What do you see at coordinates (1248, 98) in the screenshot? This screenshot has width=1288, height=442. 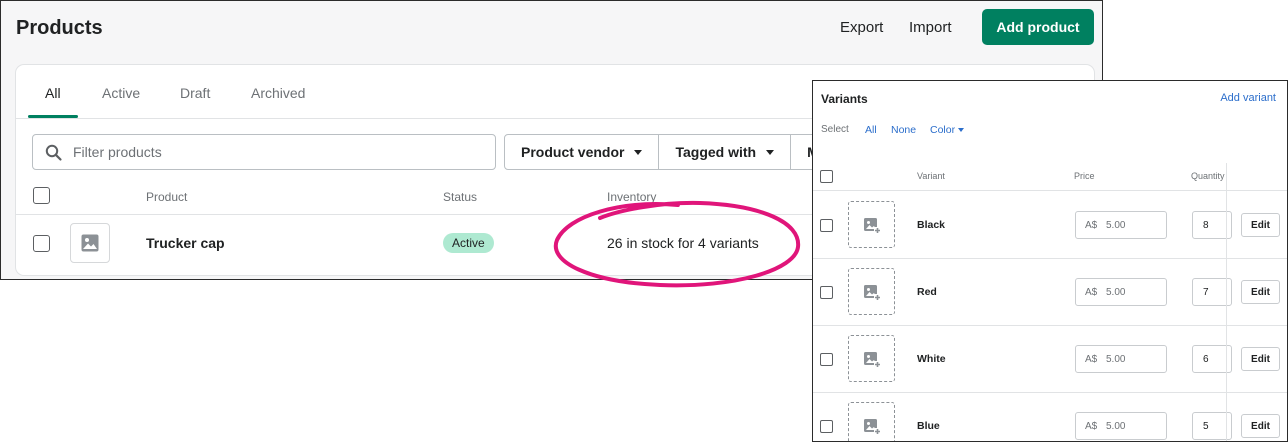 I see `add-variant-link: Add variant` at bounding box center [1248, 98].